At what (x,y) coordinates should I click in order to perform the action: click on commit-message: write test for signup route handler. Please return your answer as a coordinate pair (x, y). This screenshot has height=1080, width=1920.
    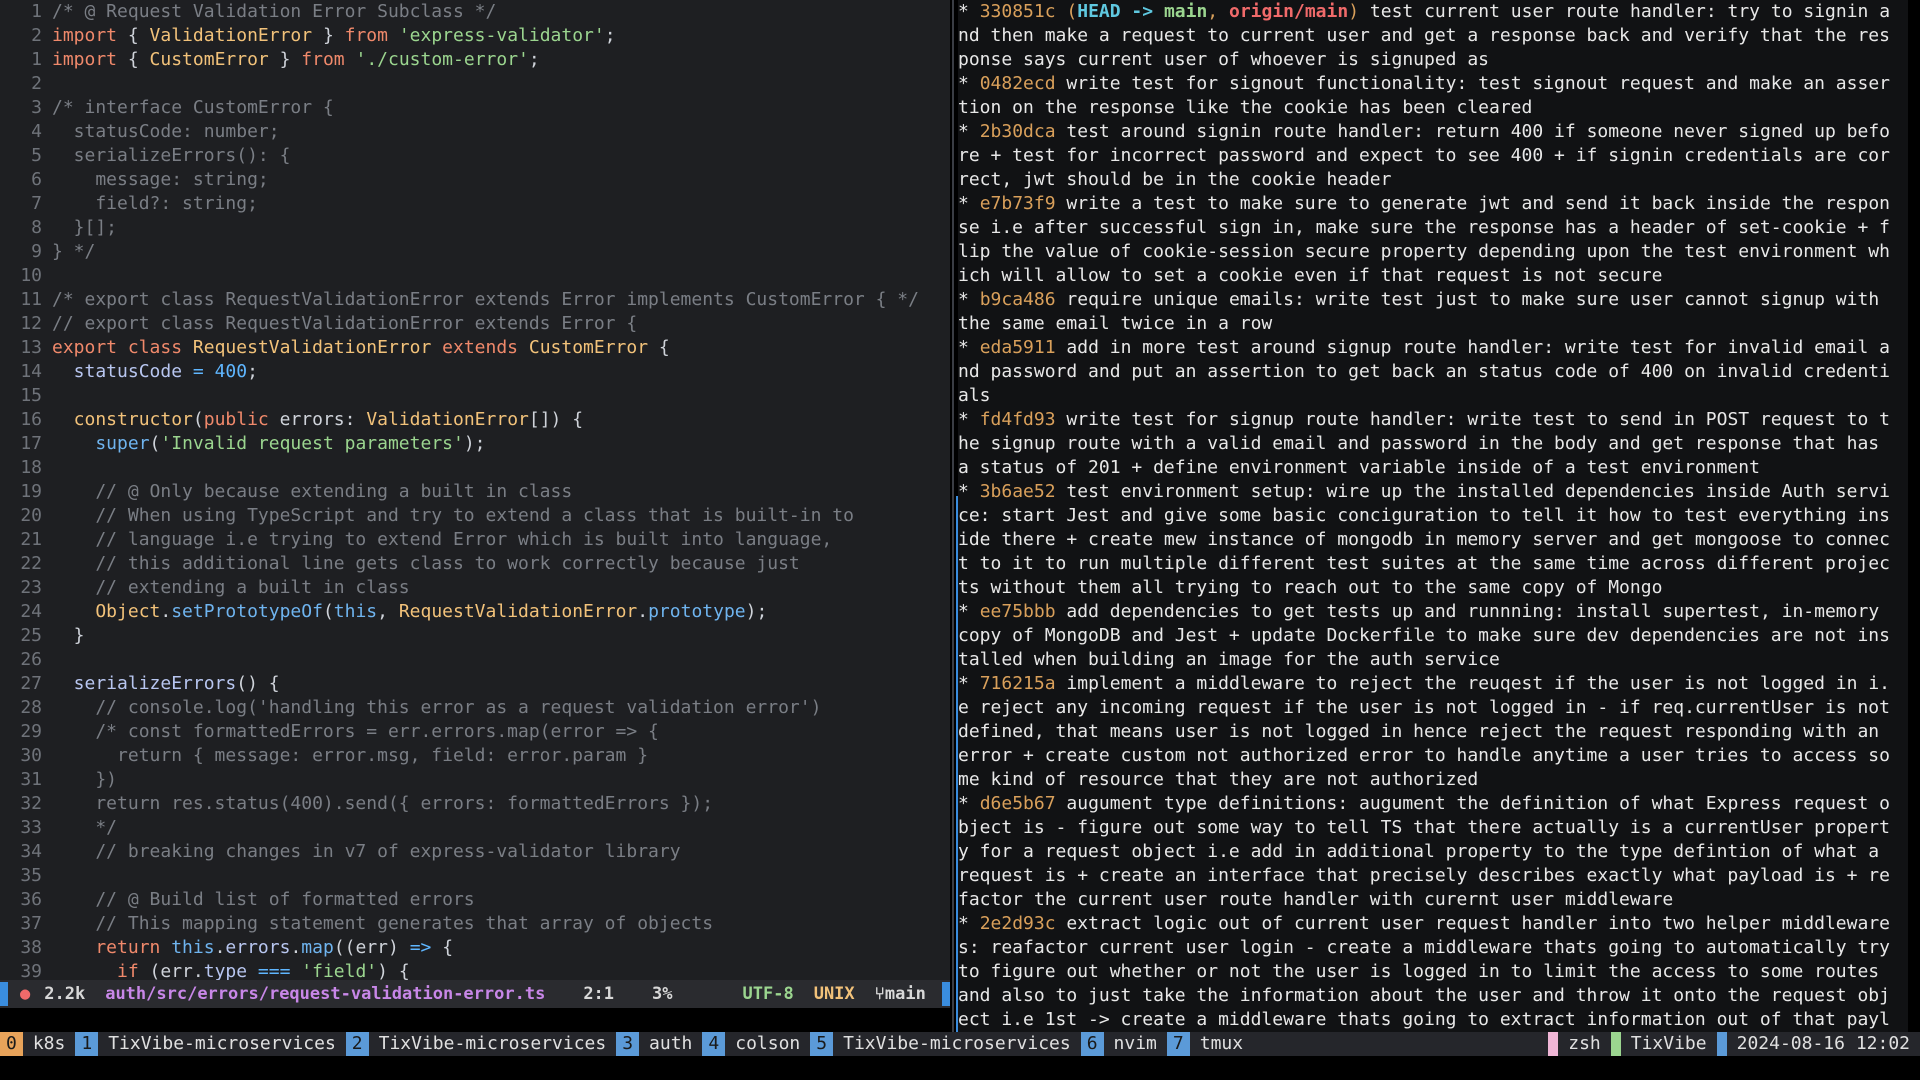
    Looking at the image, I should click on (1424, 443).